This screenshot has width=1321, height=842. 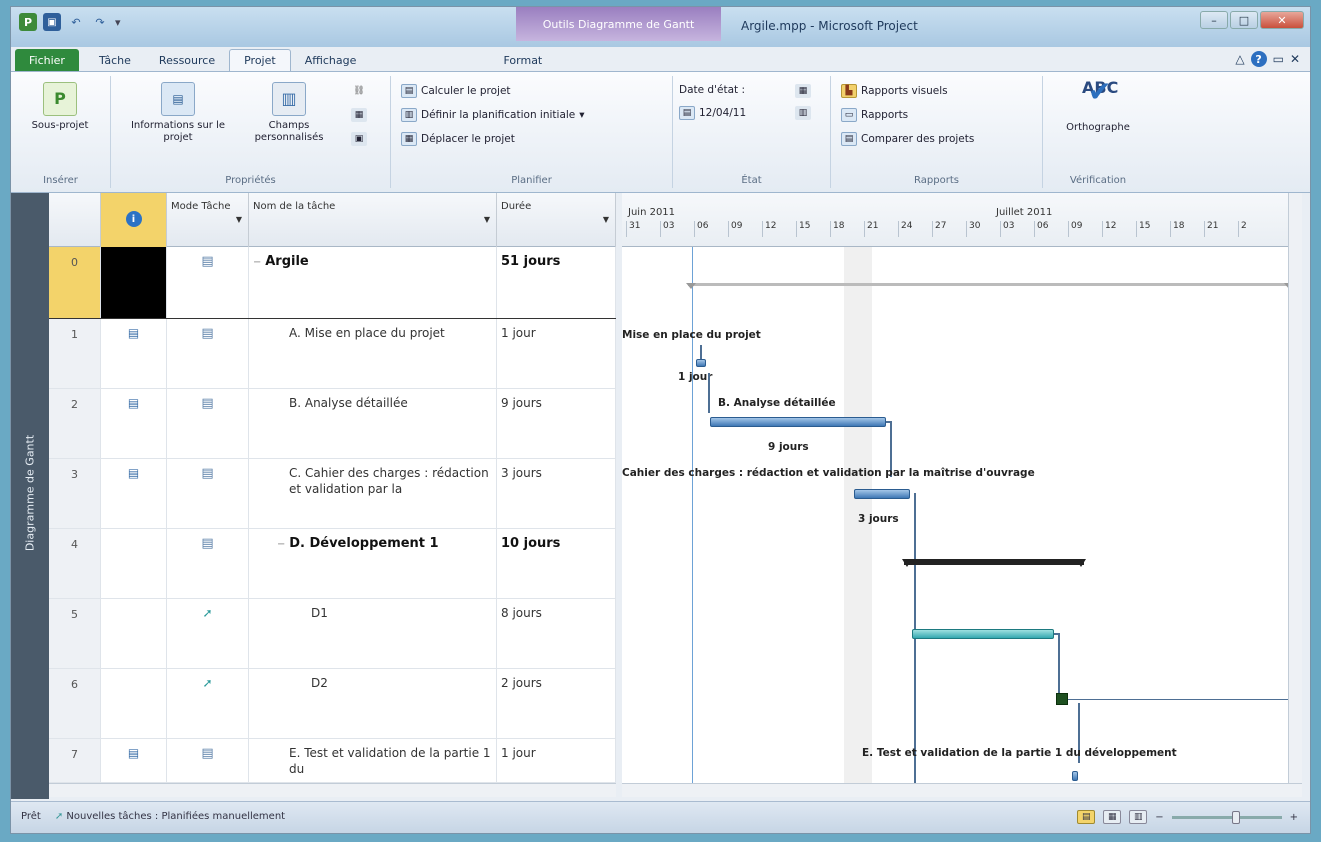 What do you see at coordinates (28, 22) in the screenshot?
I see `project-app-icon: P` at bounding box center [28, 22].